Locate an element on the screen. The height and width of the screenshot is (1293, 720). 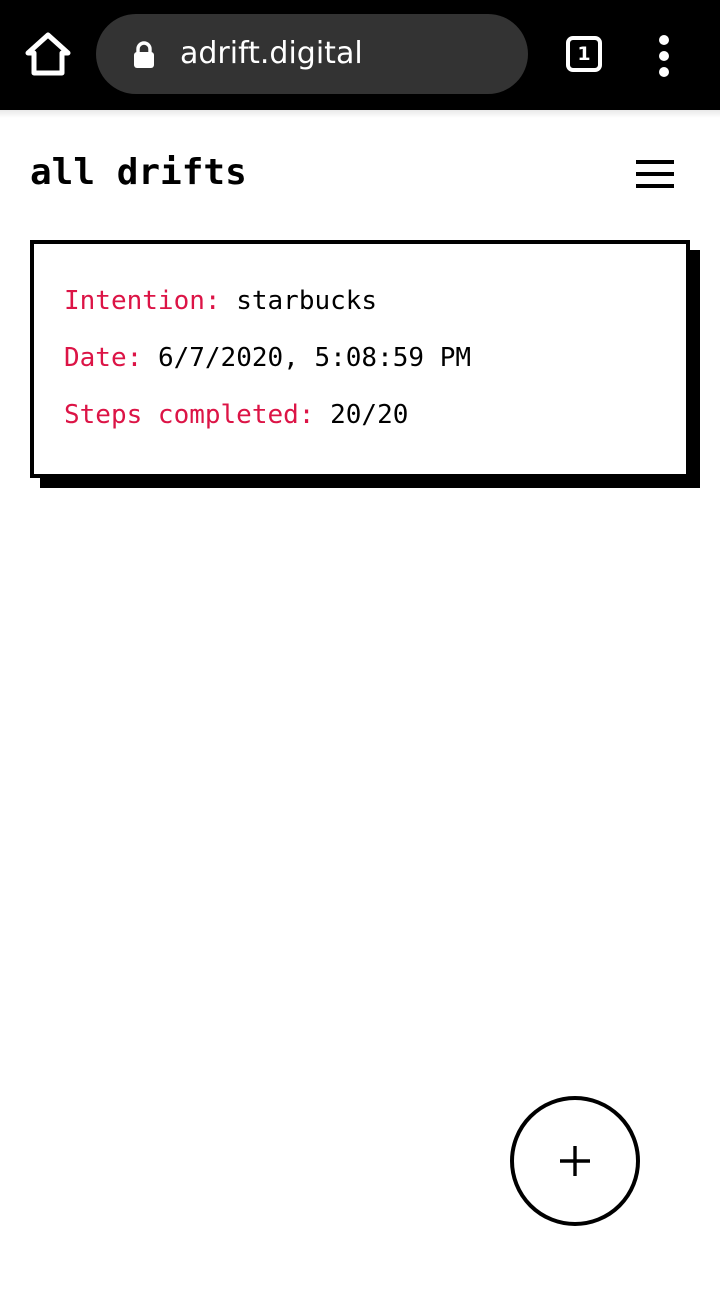
date-value: 6/7/2020, 5:08:59 PM is located at coordinates (314, 358).